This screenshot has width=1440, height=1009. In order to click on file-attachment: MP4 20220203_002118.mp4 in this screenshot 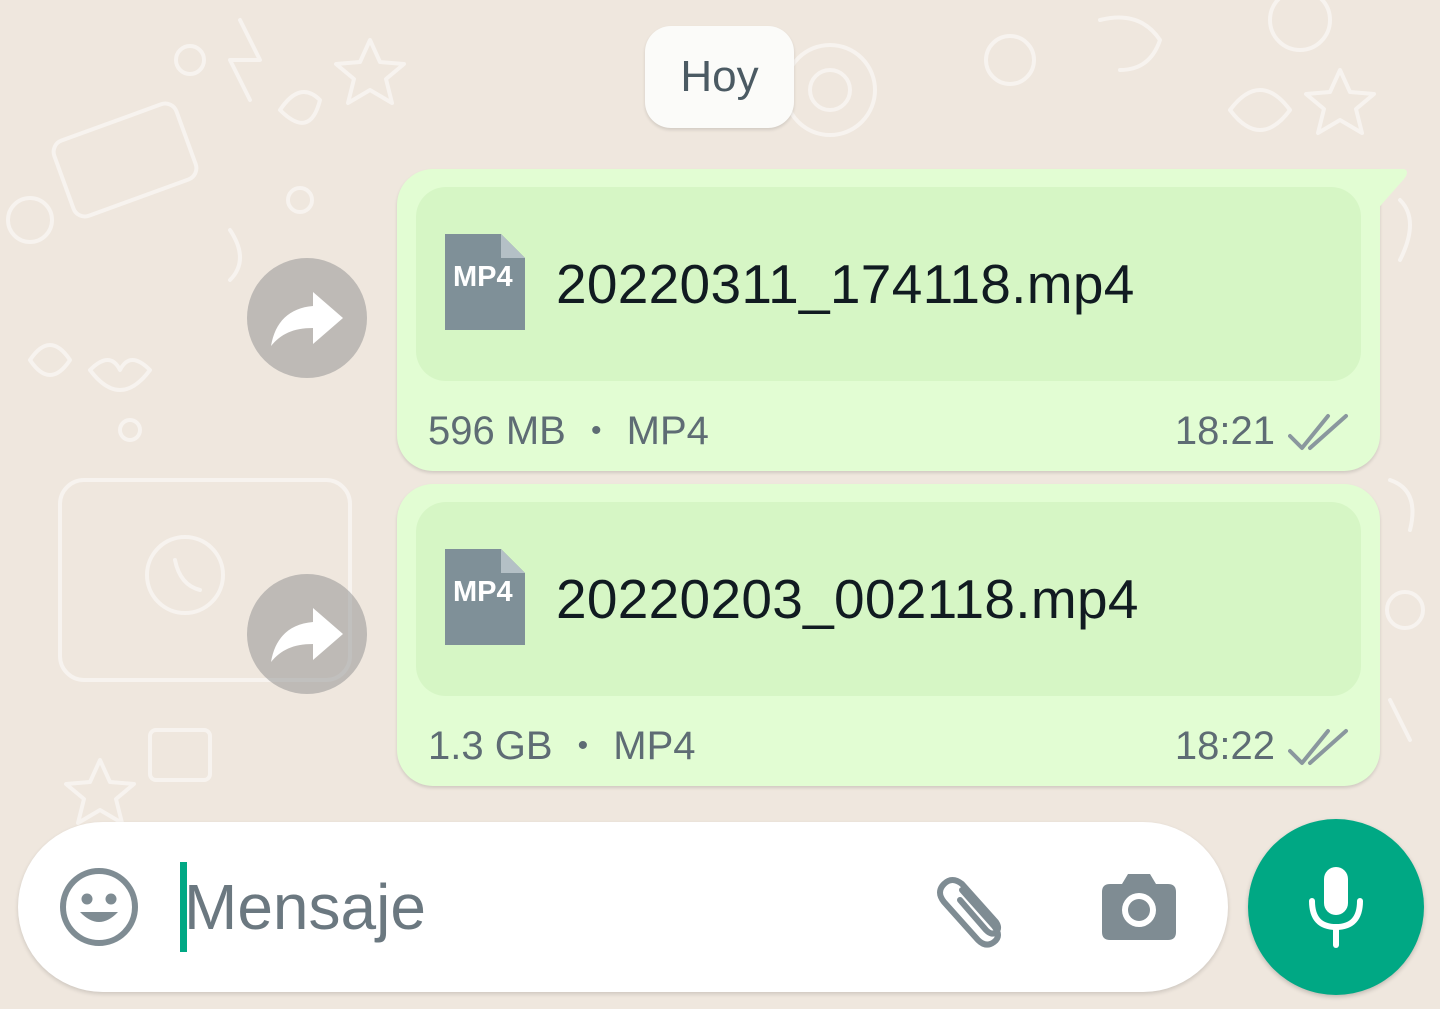, I will do `click(888, 599)`.